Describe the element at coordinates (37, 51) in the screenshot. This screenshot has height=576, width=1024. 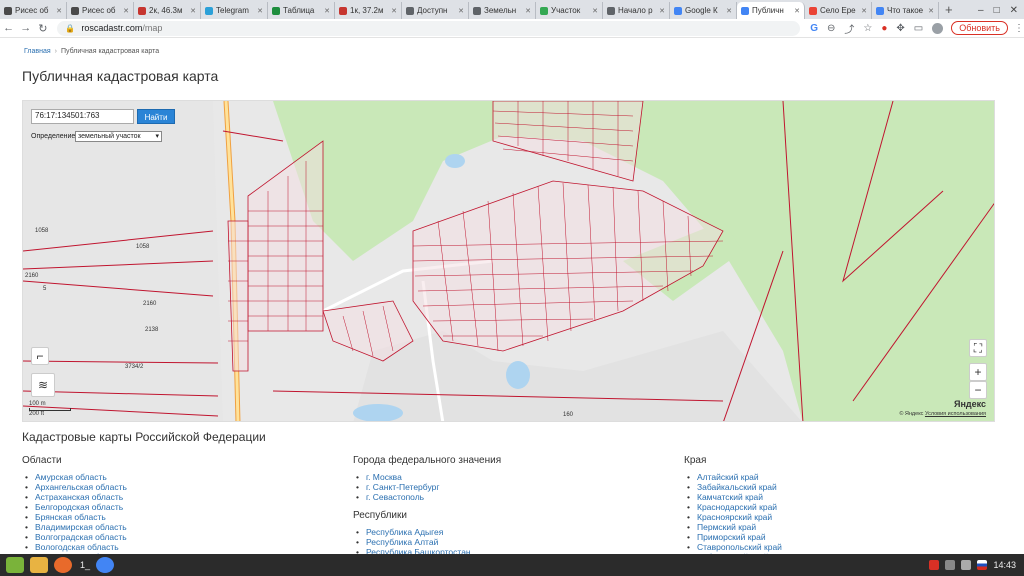
I see `breadcrumb-home: Главная` at that location.